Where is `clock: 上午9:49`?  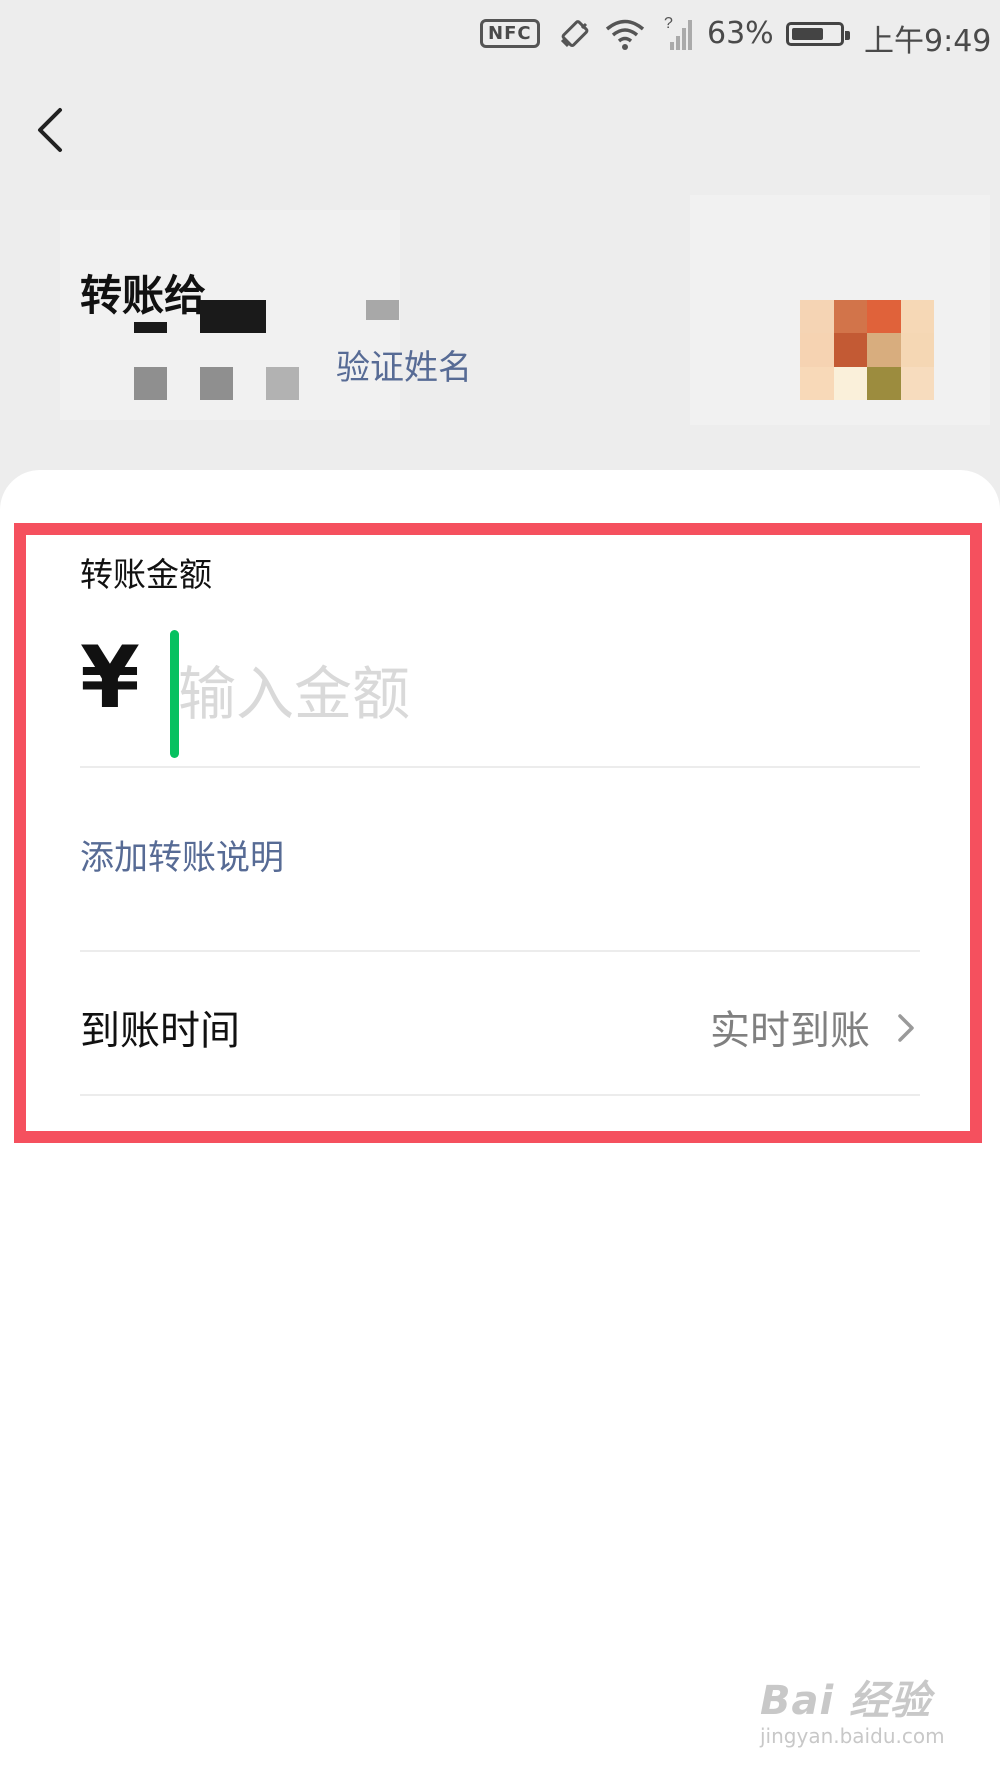
clock: 上午9:49 is located at coordinates (928, 41).